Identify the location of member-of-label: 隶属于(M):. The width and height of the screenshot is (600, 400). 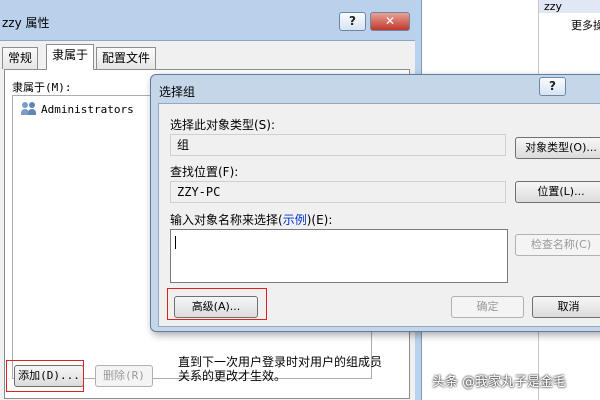
(42, 87).